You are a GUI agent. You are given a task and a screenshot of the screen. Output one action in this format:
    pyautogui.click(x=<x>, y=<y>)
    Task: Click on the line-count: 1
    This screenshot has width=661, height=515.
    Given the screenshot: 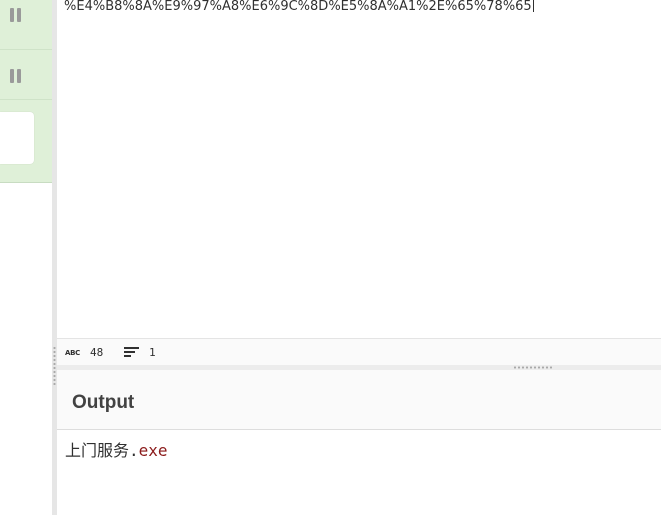 What is the action you would take?
    pyautogui.click(x=152, y=352)
    